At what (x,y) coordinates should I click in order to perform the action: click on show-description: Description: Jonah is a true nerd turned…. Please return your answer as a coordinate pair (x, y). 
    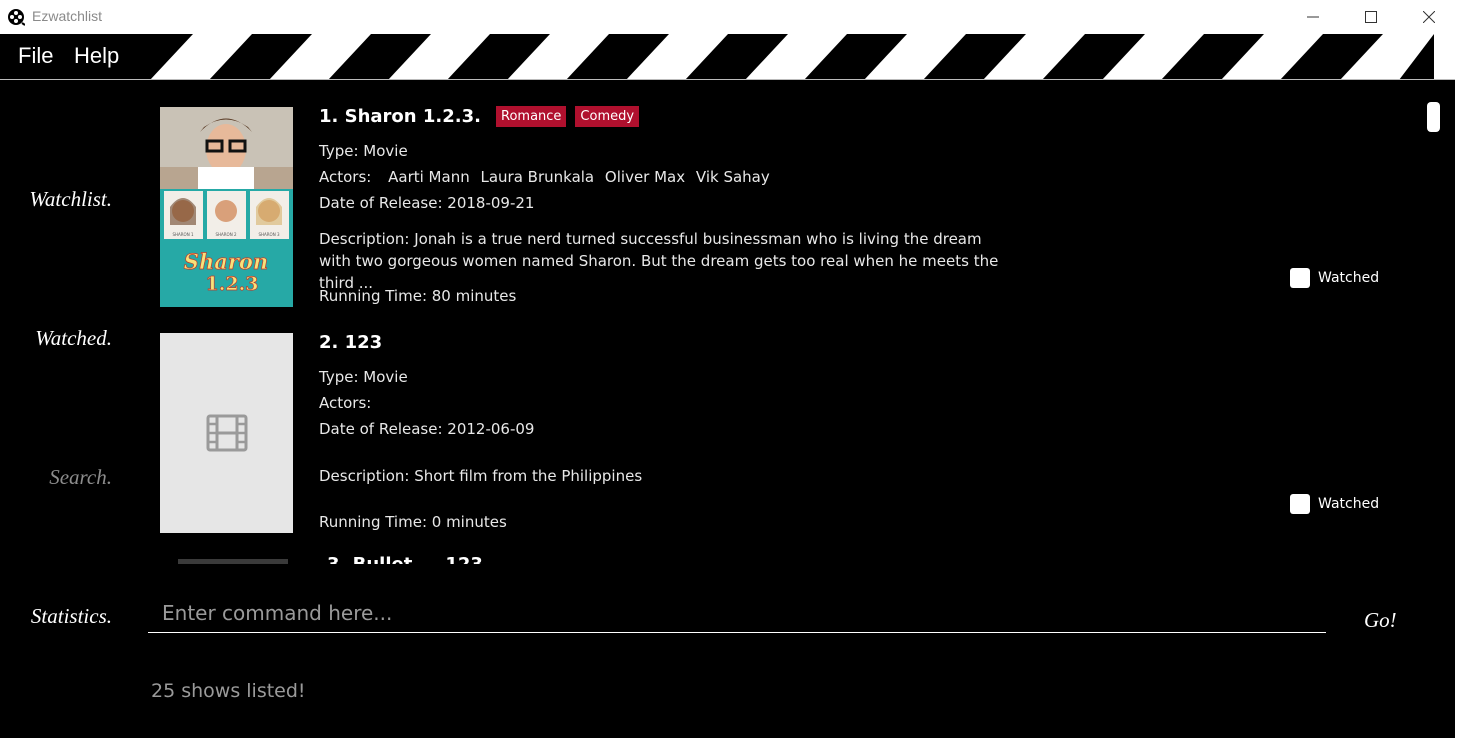
    Looking at the image, I should click on (659, 261).